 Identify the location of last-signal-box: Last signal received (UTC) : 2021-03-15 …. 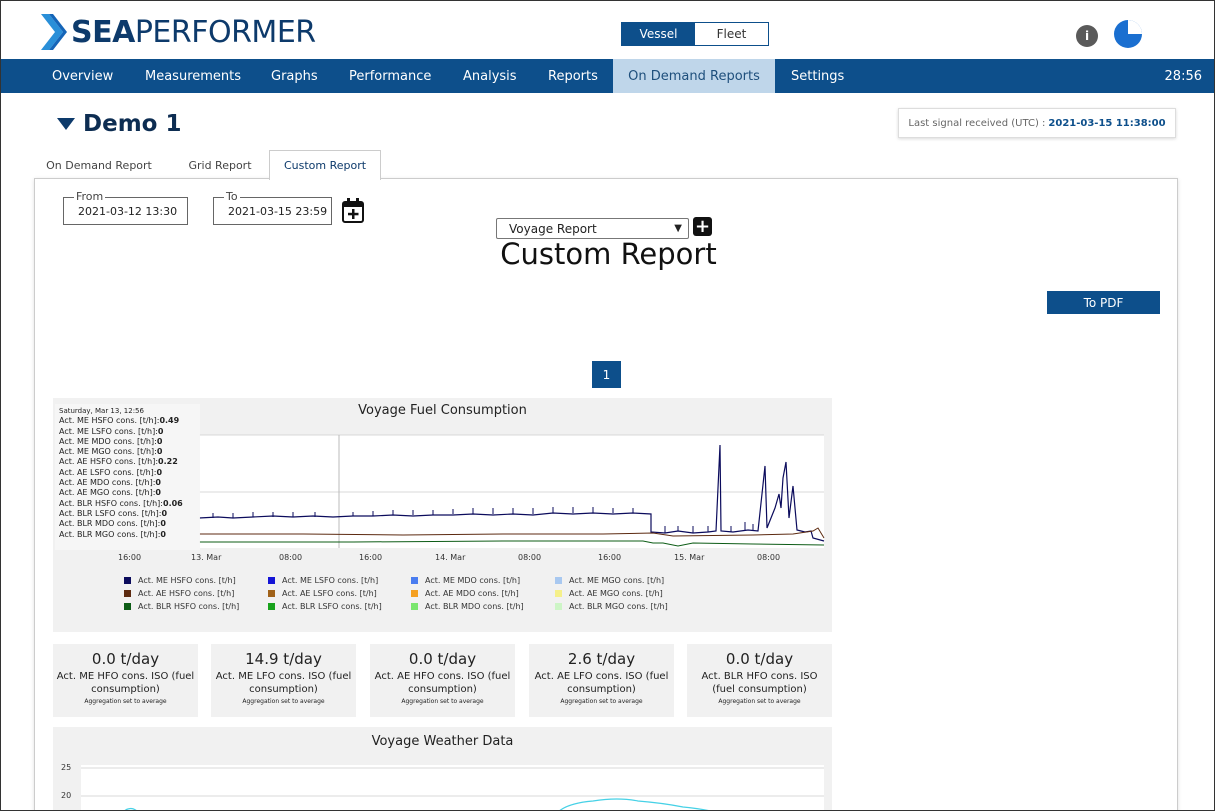
(1037, 123).